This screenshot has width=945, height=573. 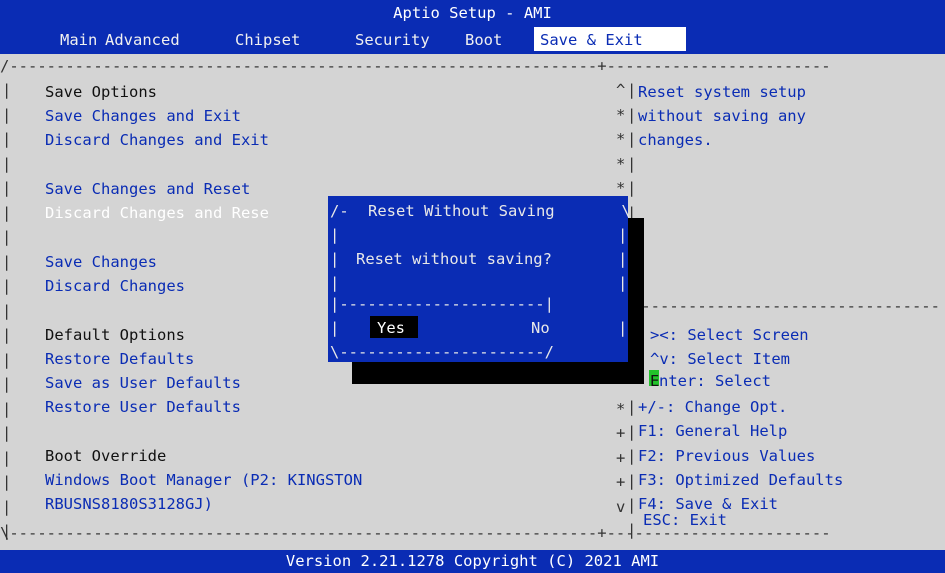 I want to click on tab-security: Security, so click(x=392, y=40).